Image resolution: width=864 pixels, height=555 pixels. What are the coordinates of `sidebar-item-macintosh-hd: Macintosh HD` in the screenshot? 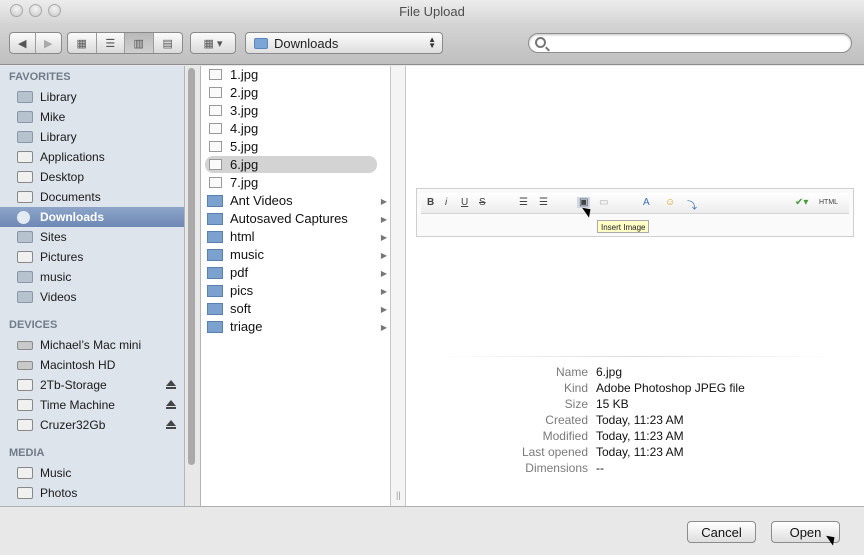 It's located at (92, 365).